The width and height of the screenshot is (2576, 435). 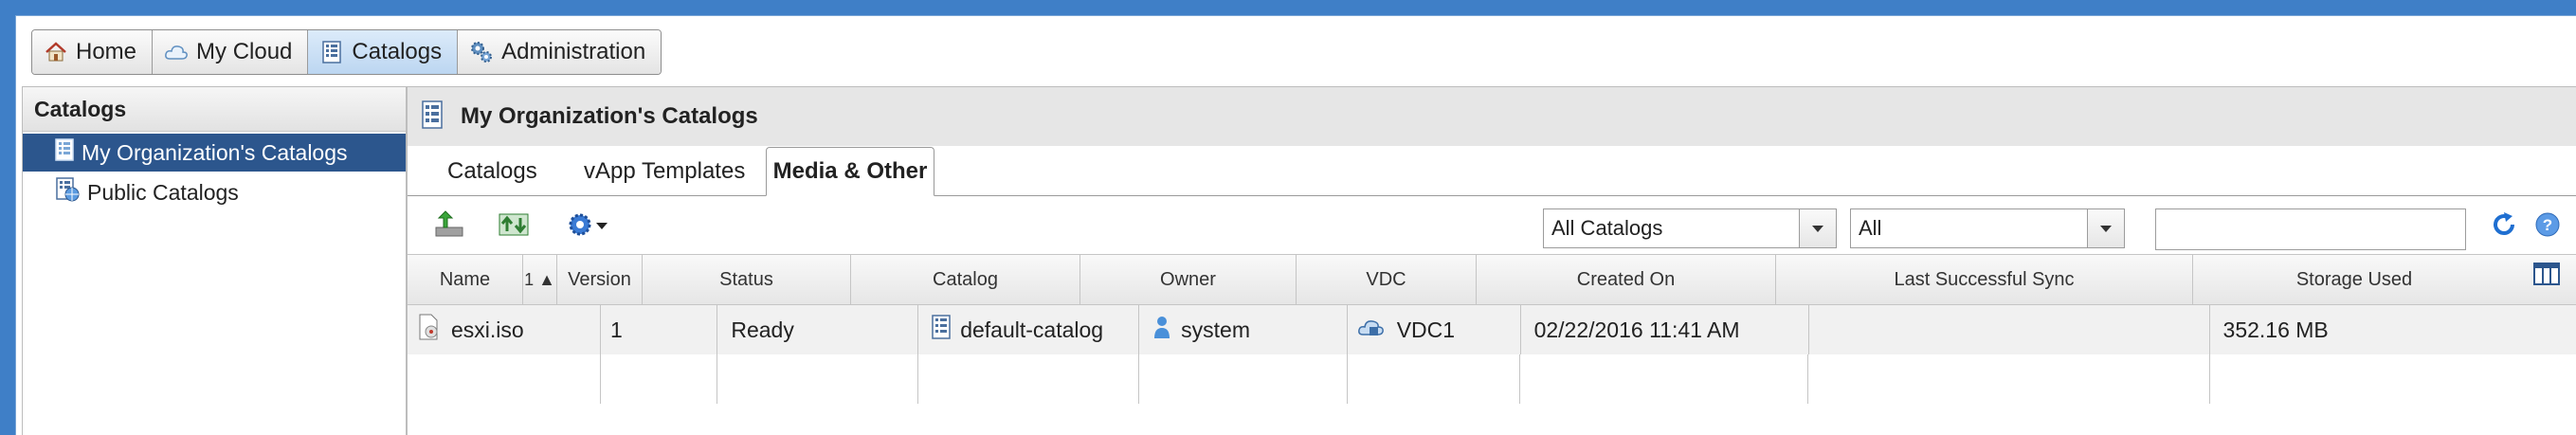 What do you see at coordinates (747, 279) in the screenshot?
I see `column-header-status: Status` at bounding box center [747, 279].